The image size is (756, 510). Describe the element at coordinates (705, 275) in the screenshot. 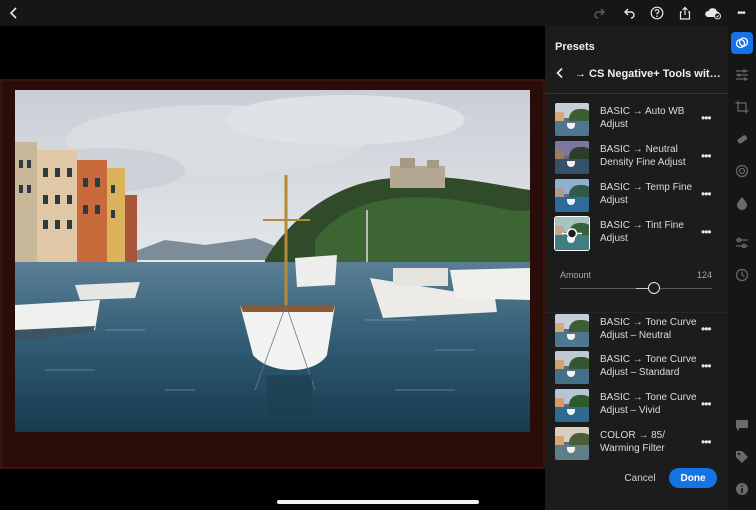

I see `amount-value: 124` at that location.